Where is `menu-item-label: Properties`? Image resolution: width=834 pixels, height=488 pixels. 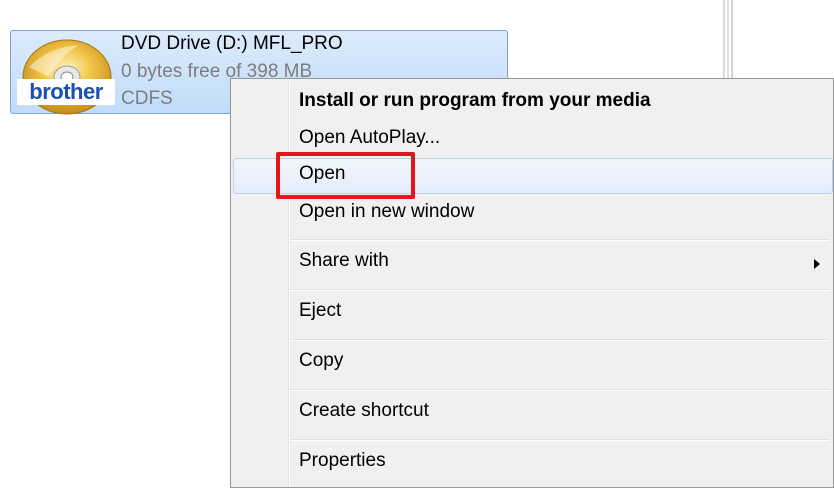
menu-item-label: Properties is located at coordinates (342, 460).